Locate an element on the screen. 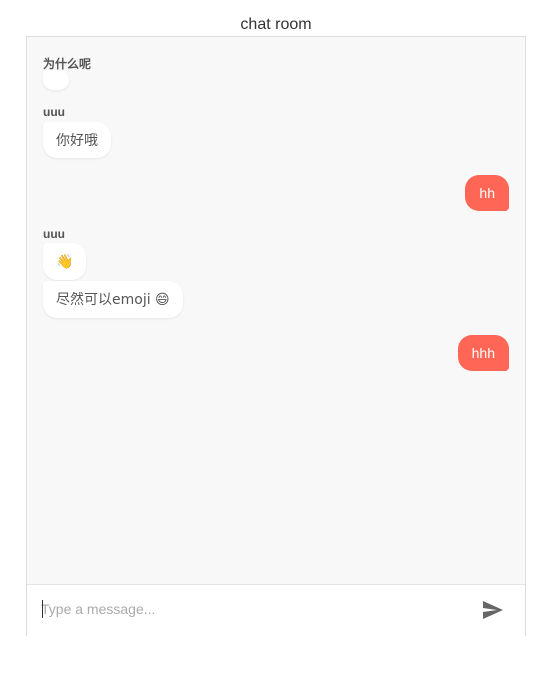 The width and height of the screenshot is (546, 673). message-bubble-incoming: 尽然可以emoji 😄 is located at coordinates (113, 299).